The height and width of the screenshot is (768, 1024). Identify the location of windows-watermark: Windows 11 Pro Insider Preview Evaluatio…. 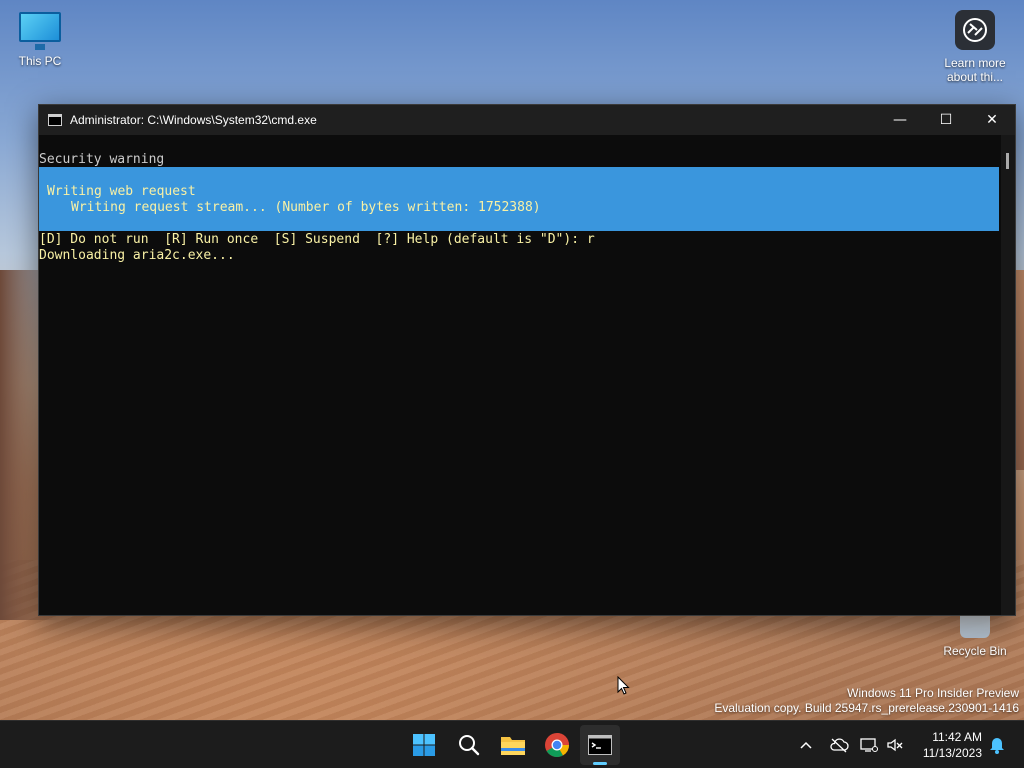
(866, 701).